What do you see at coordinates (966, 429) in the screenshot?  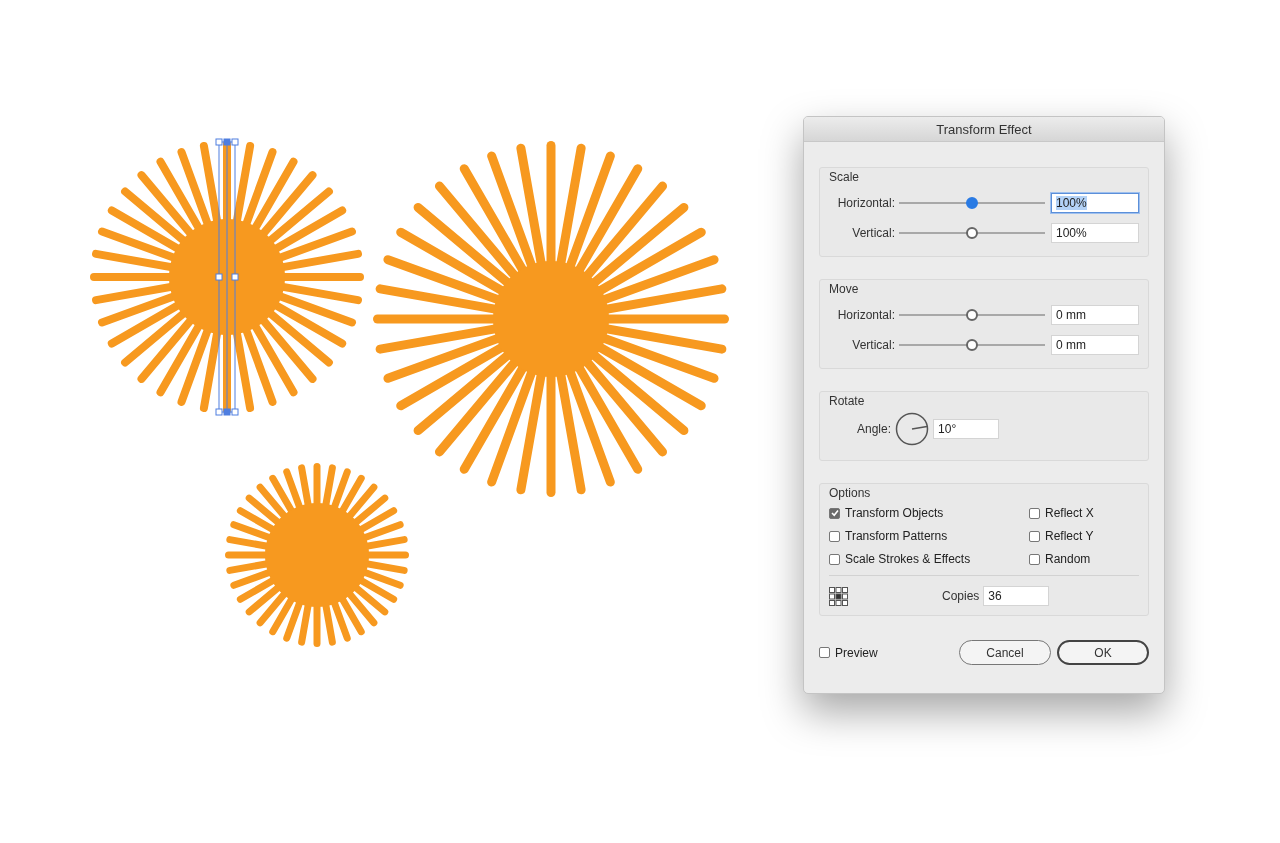 I see `angle-input-field: 10°` at bounding box center [966, 429].